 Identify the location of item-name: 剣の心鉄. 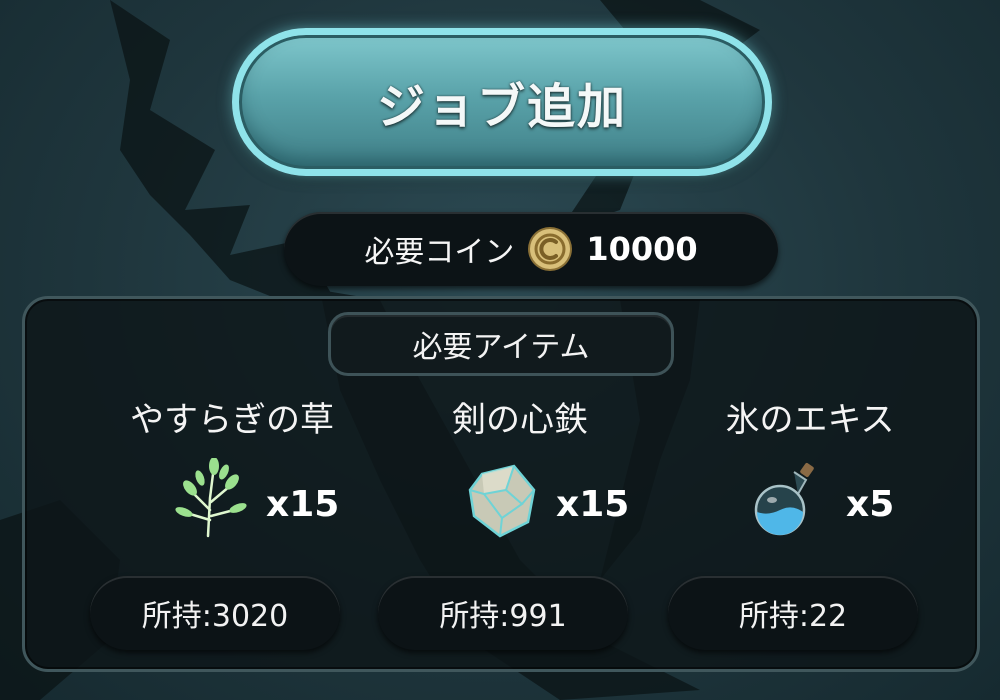
(520, 420).